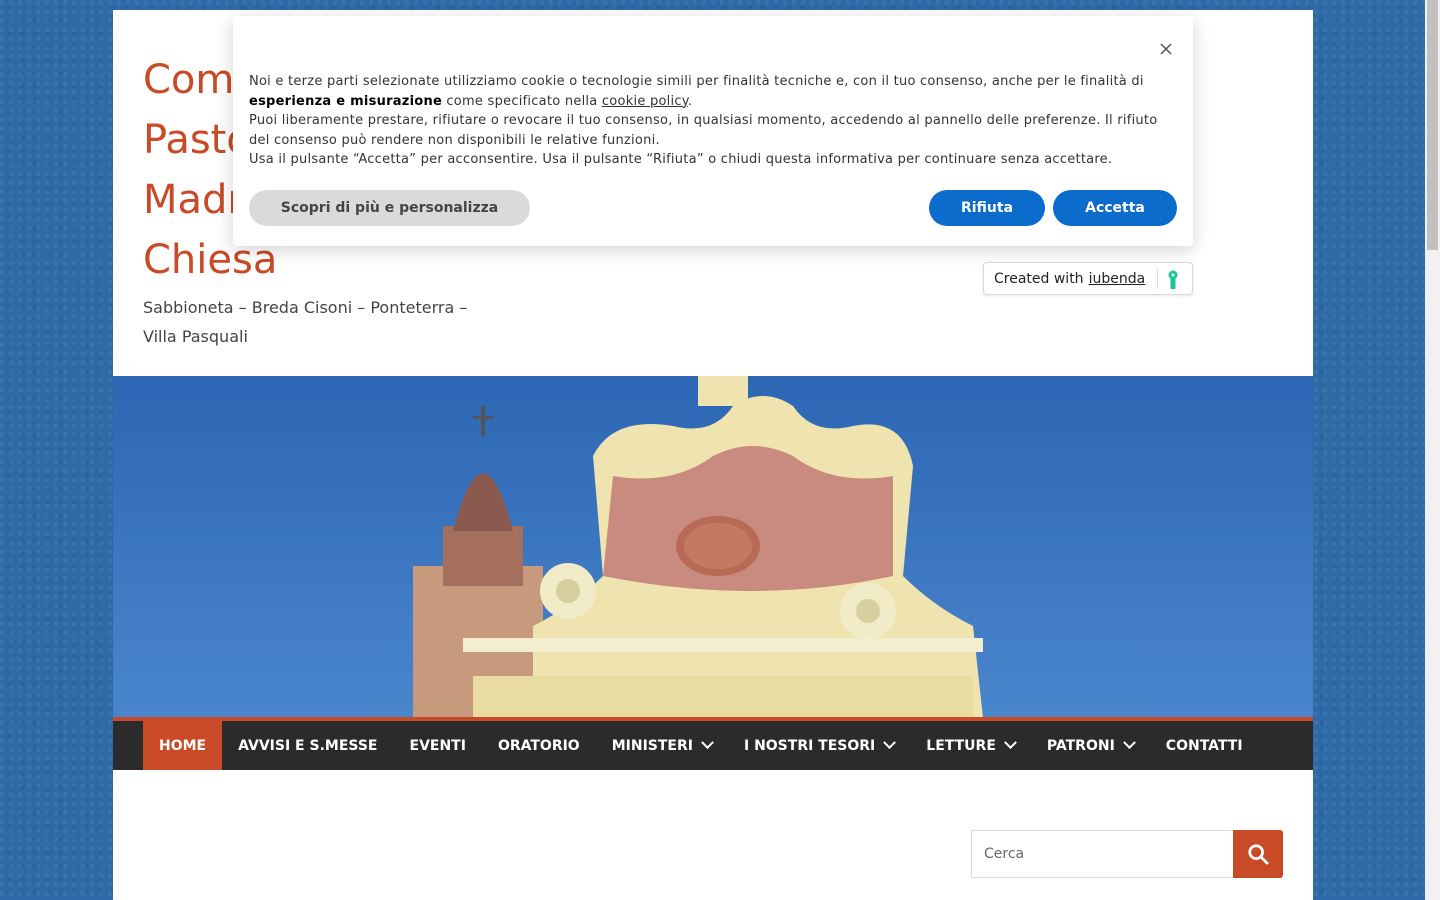  I want to click on nav-item-ministeri: MINISTERI, so click(662, 745).